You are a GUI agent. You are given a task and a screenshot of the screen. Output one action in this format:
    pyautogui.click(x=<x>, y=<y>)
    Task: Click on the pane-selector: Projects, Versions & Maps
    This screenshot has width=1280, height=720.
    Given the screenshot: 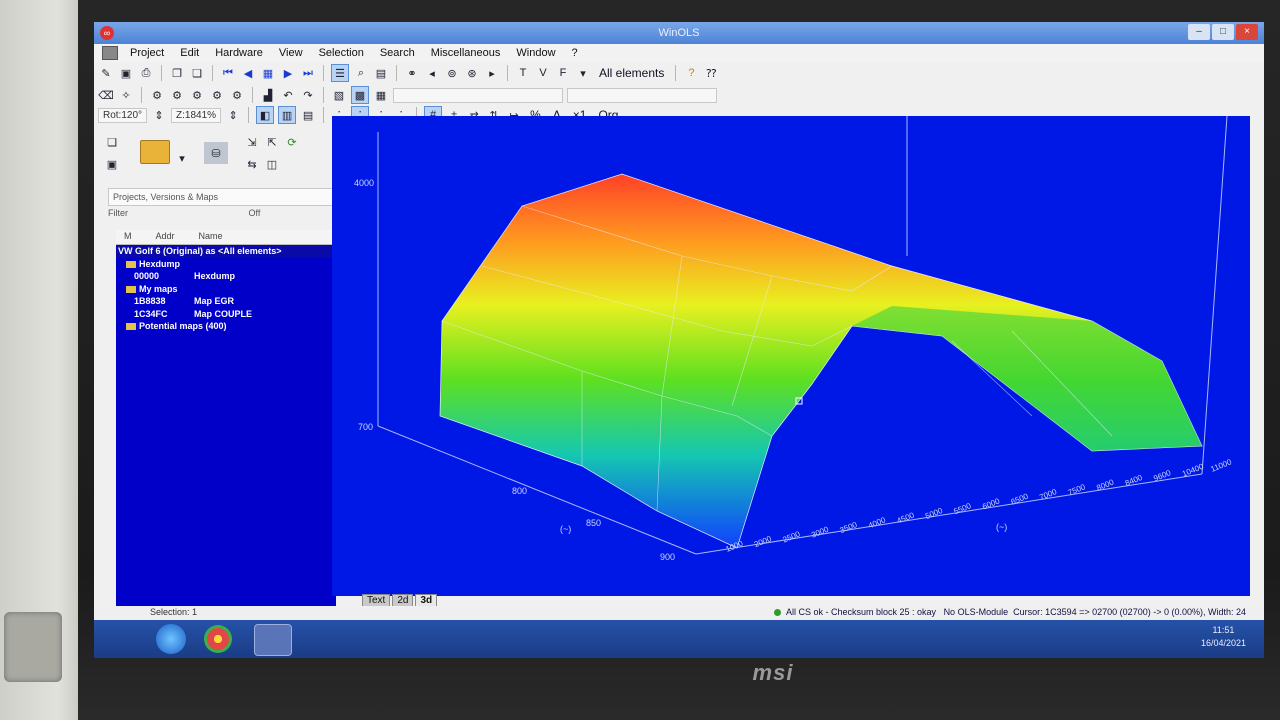 What is the action you would take?
    pyautogui.click(x=222, y=197)
    